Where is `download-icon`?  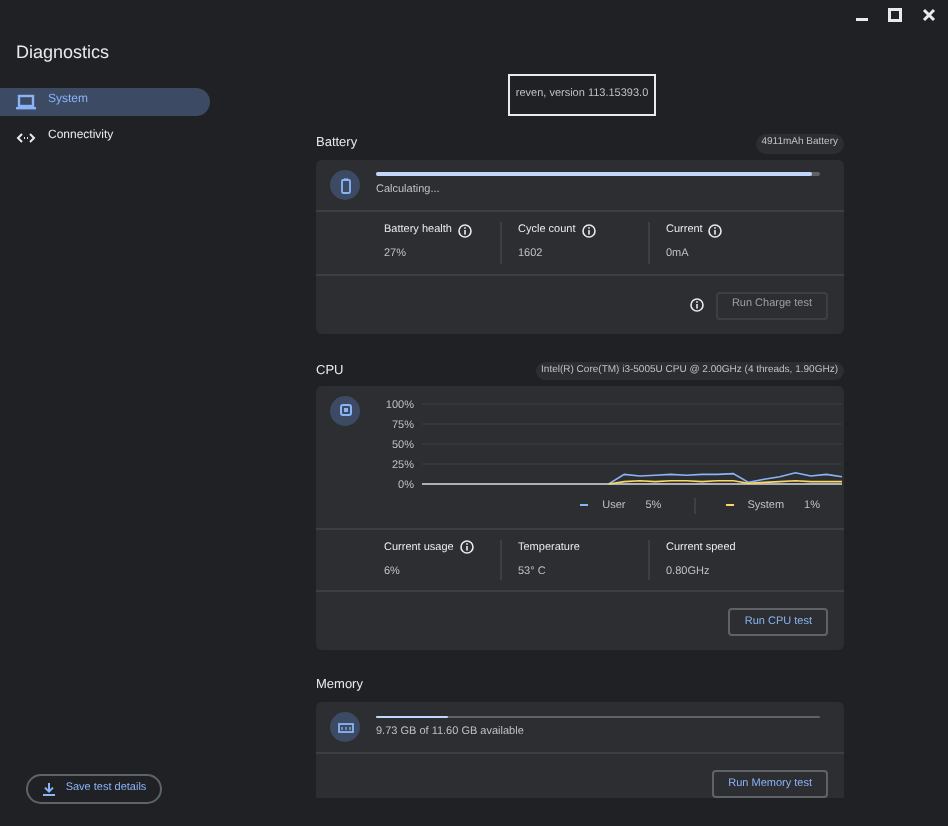 download-icon is located at coordinates (48, 789).